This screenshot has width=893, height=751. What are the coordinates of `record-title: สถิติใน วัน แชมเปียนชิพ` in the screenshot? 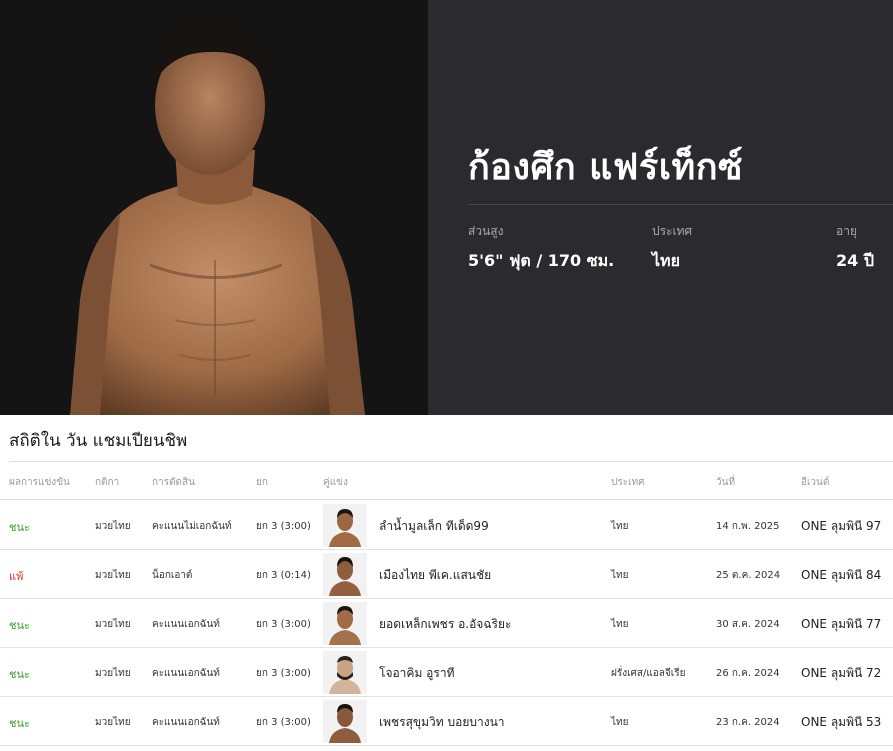 It's located at (98, 441).